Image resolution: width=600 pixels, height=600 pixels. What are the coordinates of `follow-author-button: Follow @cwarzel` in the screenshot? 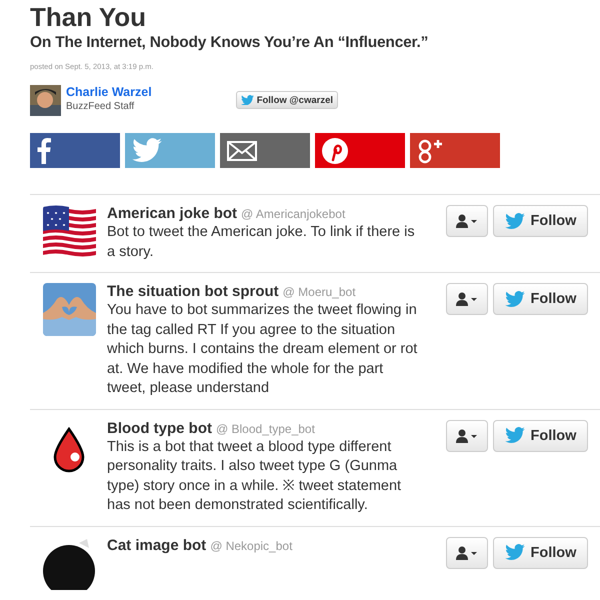 It's located at (287, 100).